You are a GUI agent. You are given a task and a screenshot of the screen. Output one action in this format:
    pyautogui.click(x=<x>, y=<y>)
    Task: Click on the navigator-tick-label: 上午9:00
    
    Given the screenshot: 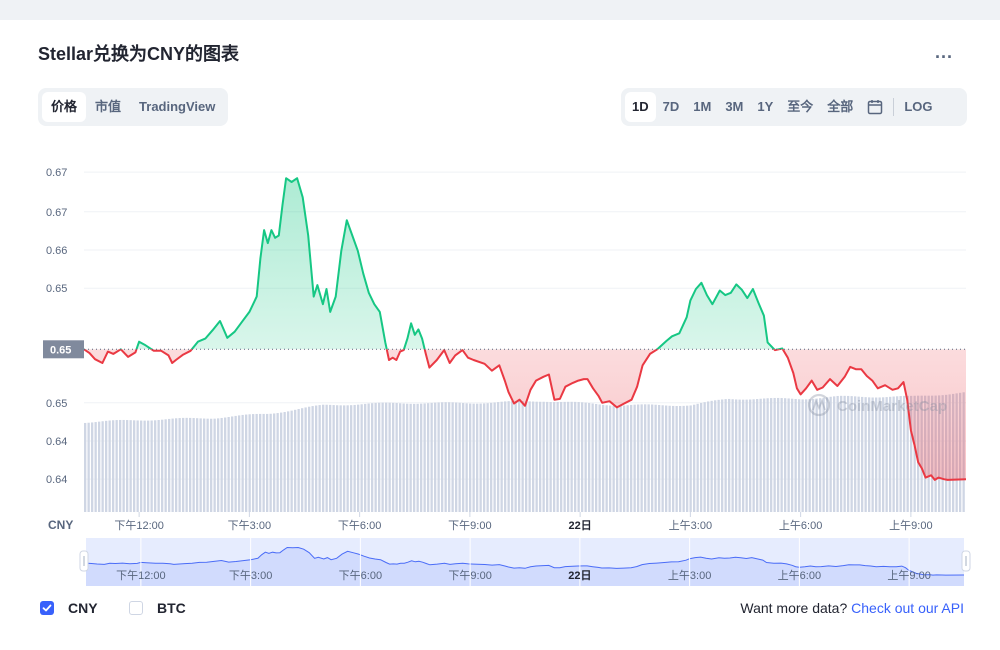 What is the action you would take?
    pyautogui.click(x=908, y=575)
    